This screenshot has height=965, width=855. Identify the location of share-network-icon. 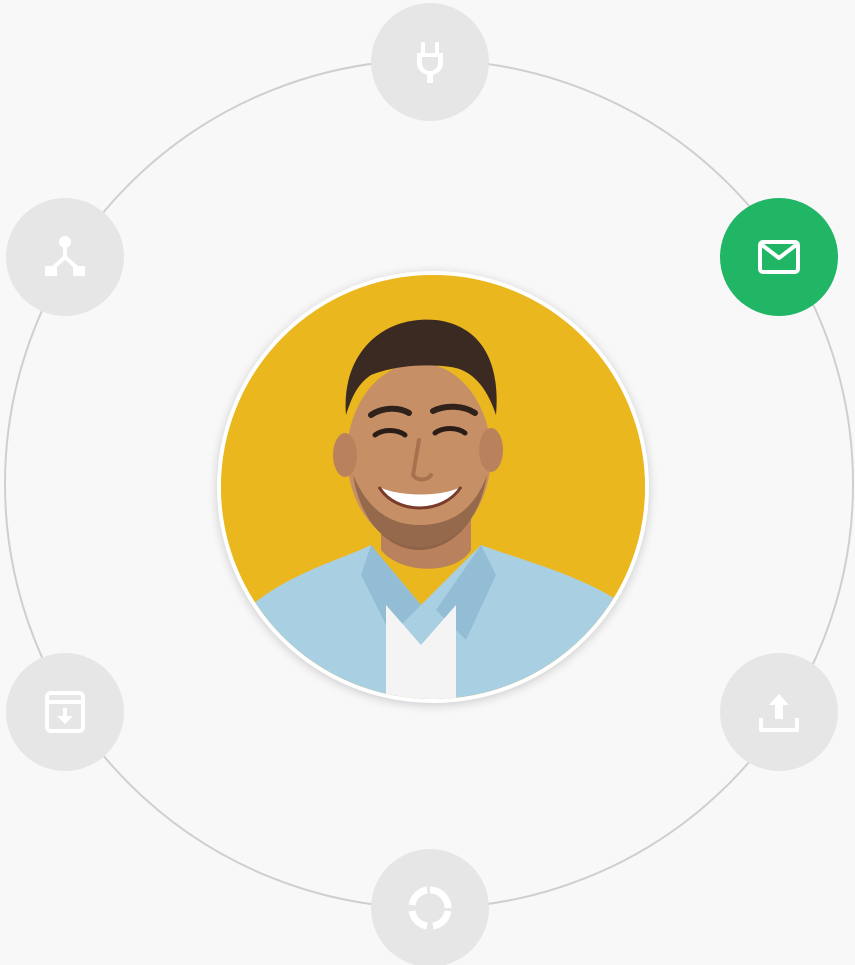
(65, 257).